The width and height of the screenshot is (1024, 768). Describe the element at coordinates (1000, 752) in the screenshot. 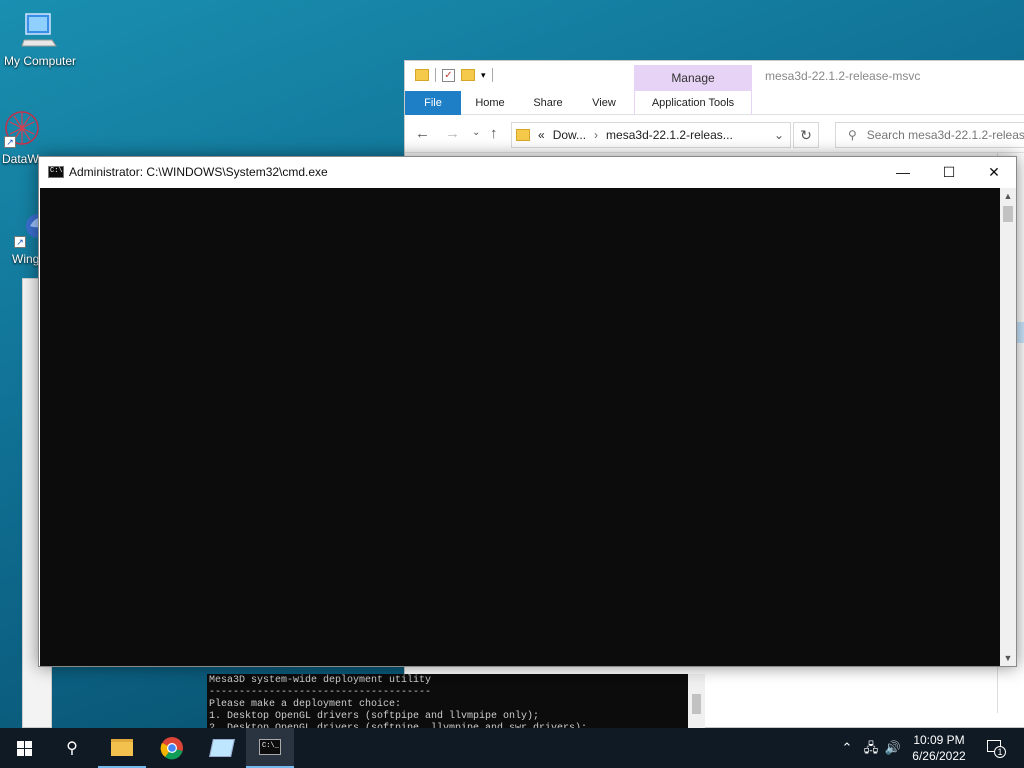

I see `notification-count: 1` at that location.